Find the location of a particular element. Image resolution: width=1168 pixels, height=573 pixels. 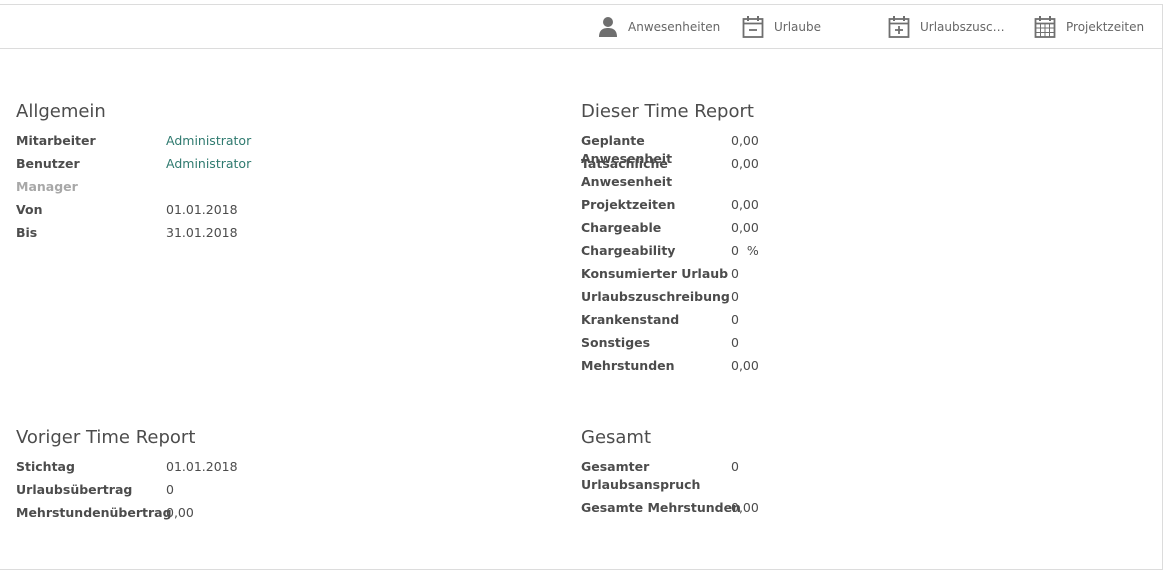

field-label: Stichtag is located at coordinates (45, 466).